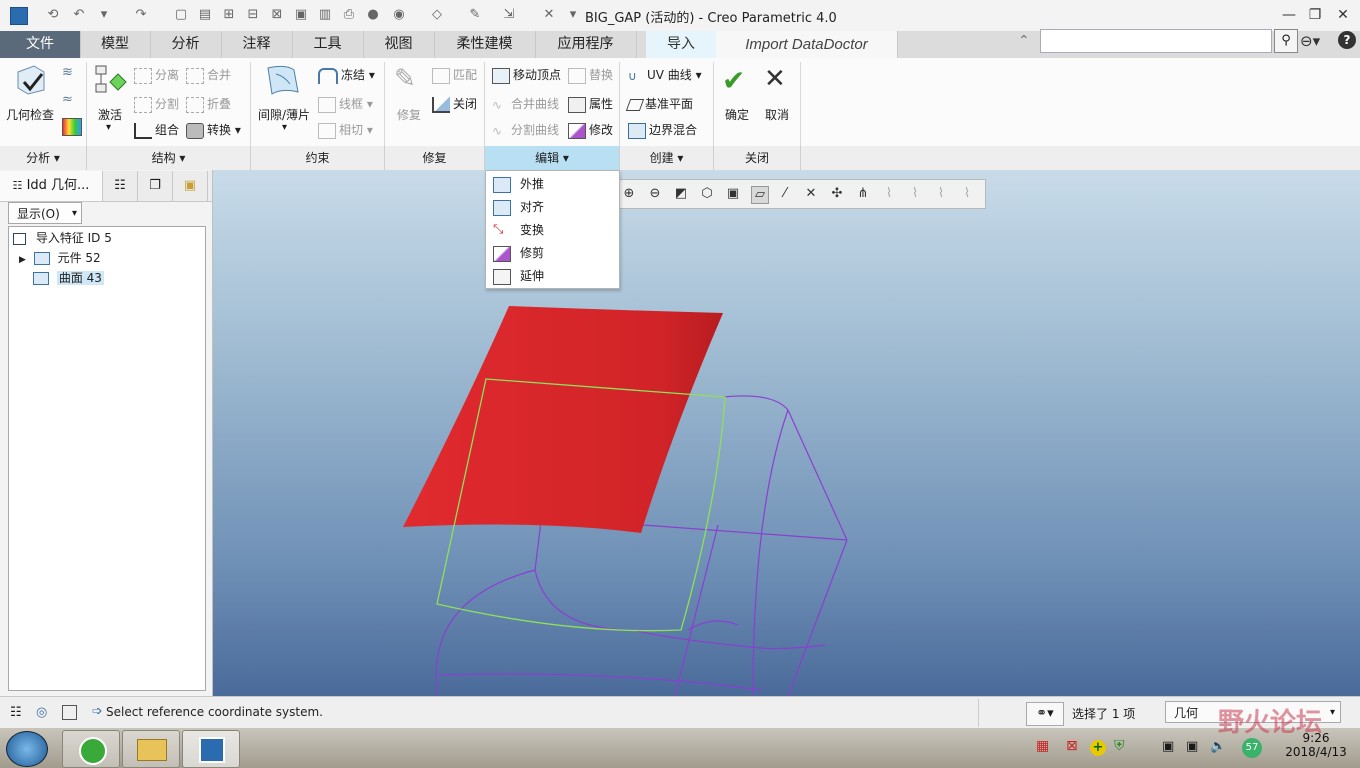 This screenshot has height=768, width=1360. I want to click on start-button, so click(27, 749).